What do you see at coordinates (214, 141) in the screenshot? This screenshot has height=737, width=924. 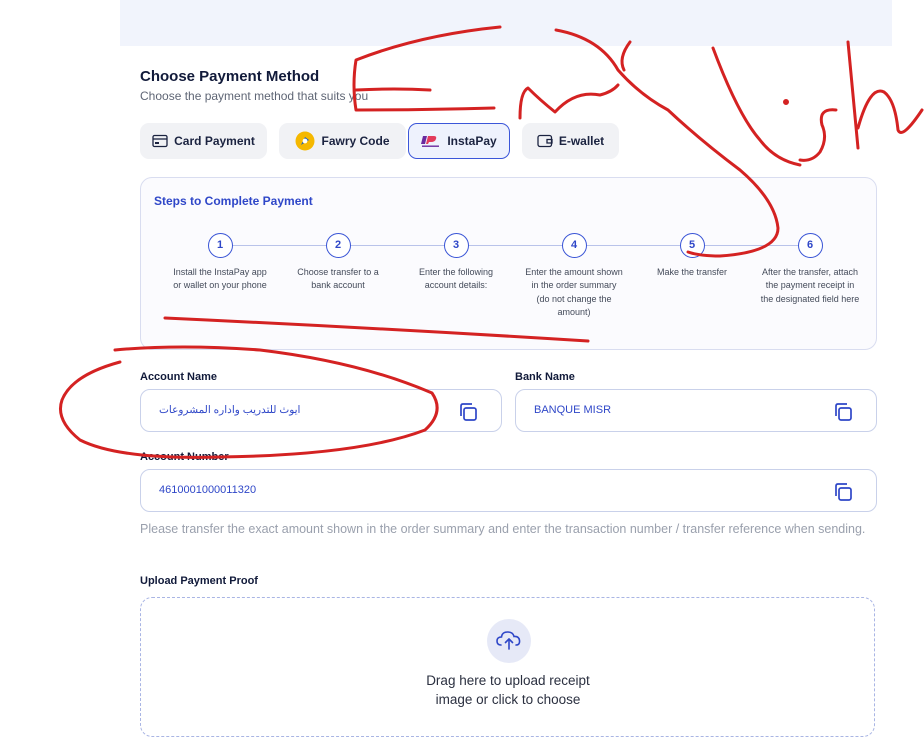 I see `card-payment-label: Card Payment` at bounding box center [214, 141].